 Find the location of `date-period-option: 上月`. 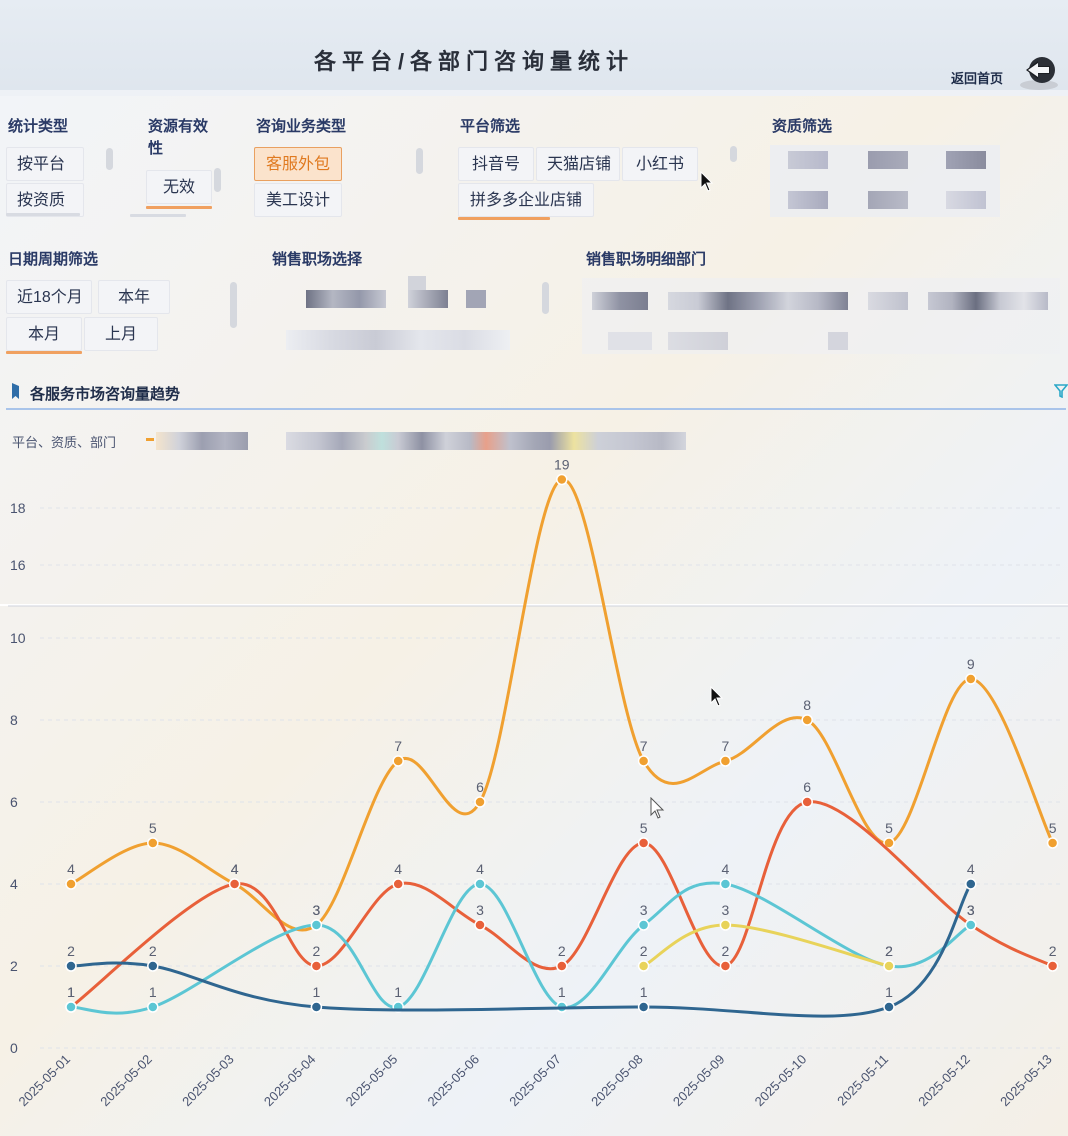

date-period-option: 上月 is located at coordinates (121, 334).